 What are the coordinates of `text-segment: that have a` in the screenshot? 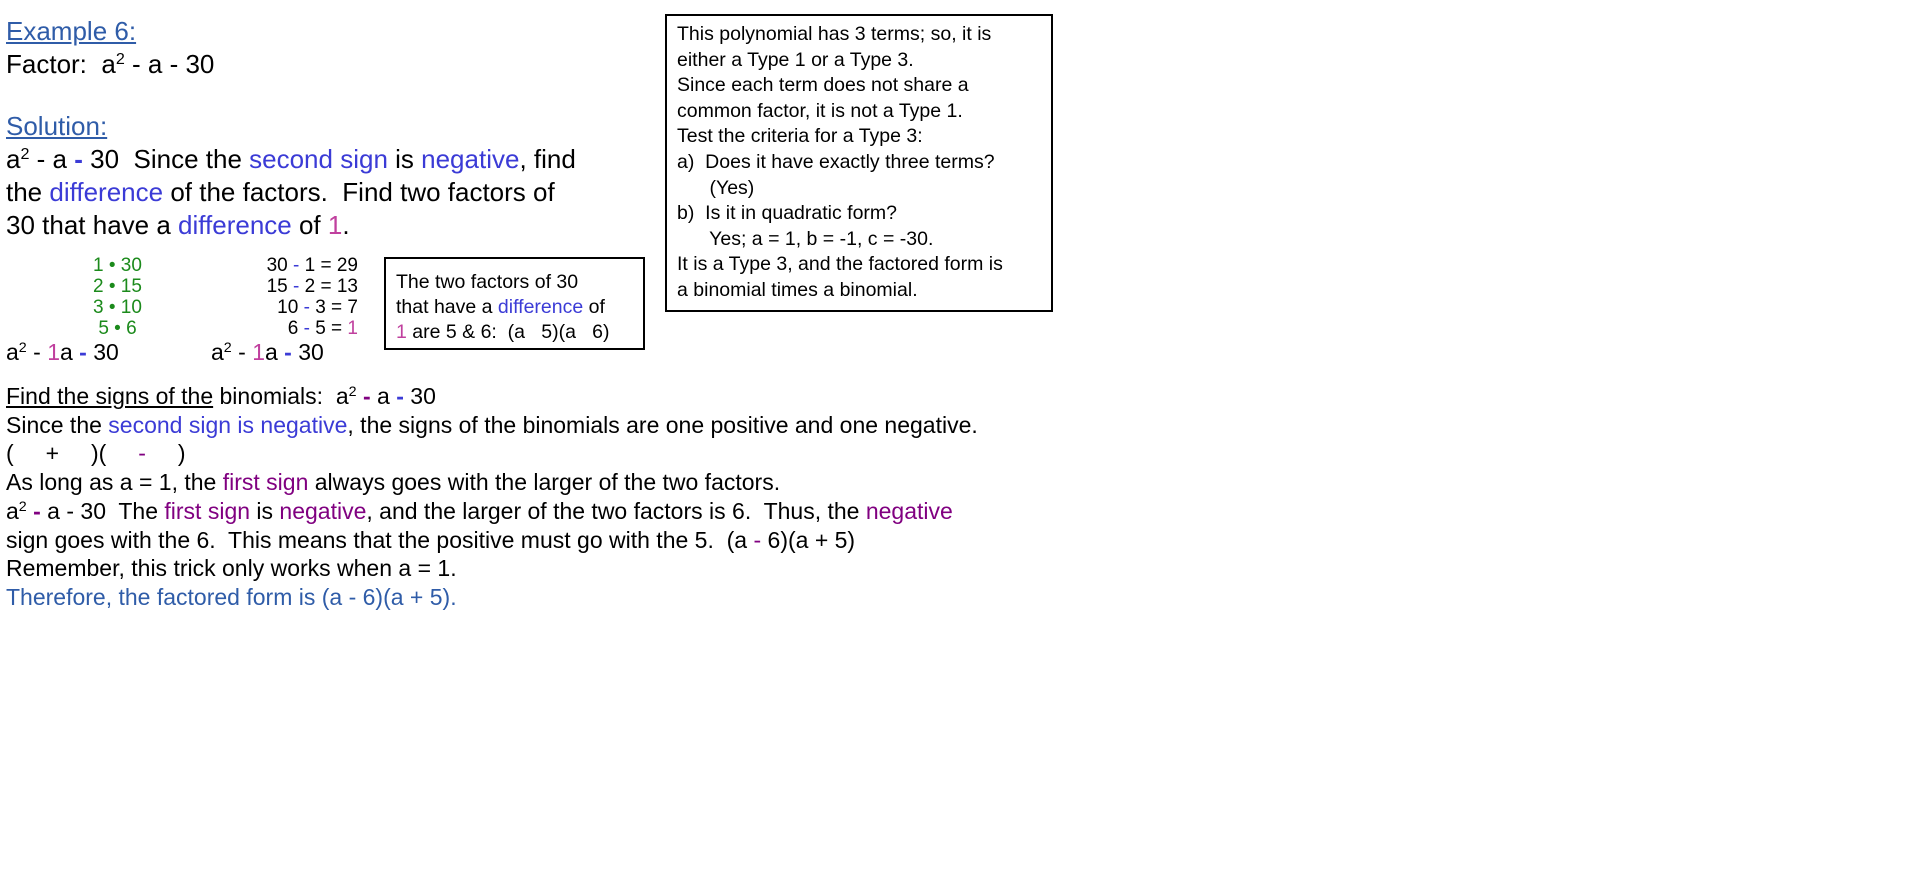 It's located at (447, 307).